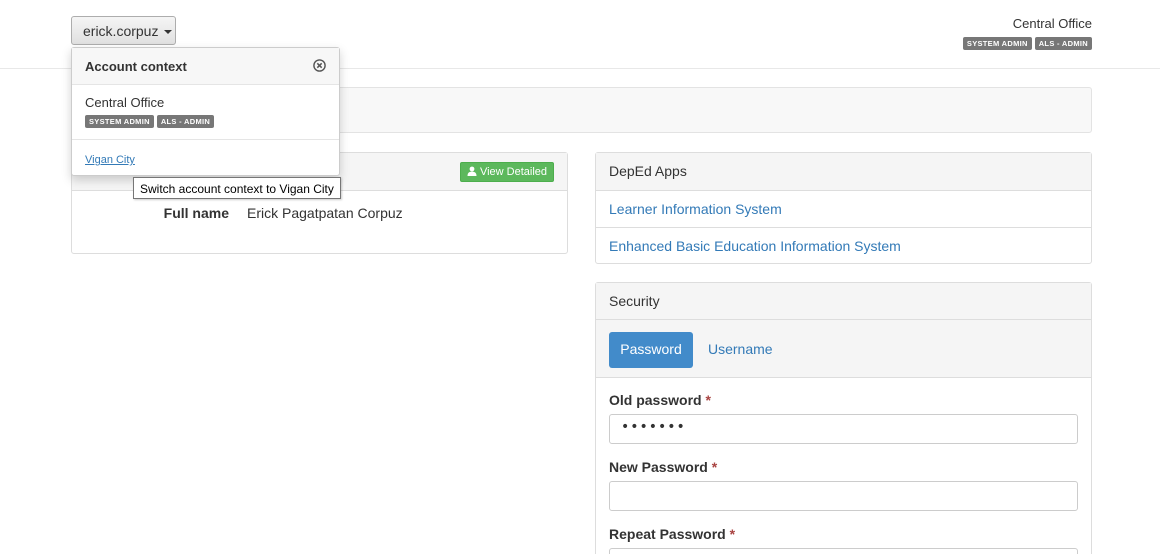 The image size is (1160, 554). I want to click on tab-password: Password, so click(651, 350).